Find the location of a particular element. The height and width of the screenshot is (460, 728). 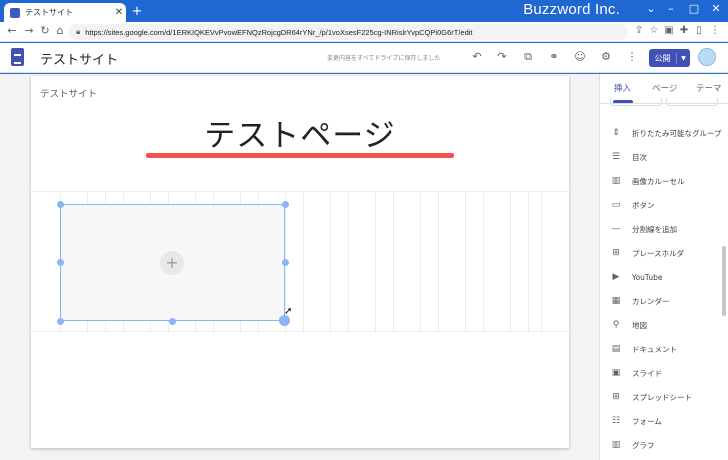

sidepanel-icon: ▯ is located at coordinates (699, 30).